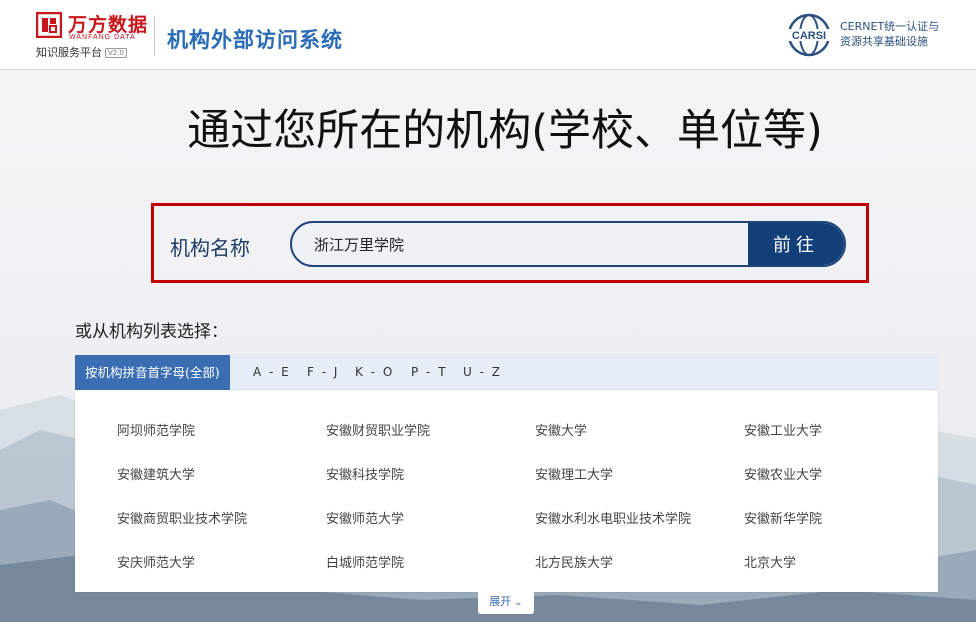 The height and width of the screenshot is (622, 976). What do you see at coordinates (770, 561) in the screenshot?
I see `institution-item: 北京大学` at bounding box center [770, 561].